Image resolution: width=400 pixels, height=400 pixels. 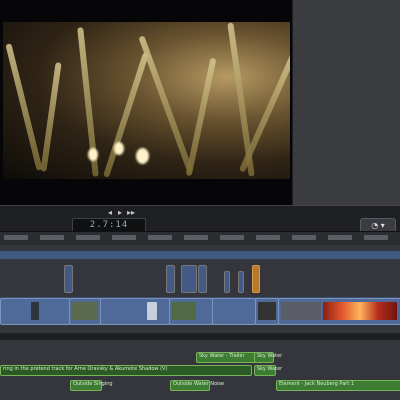 I want to click on transport-bar: ◂ ▸ ▸▸ 2.7:14 ◔ ▾, so click(x=200, y=219).